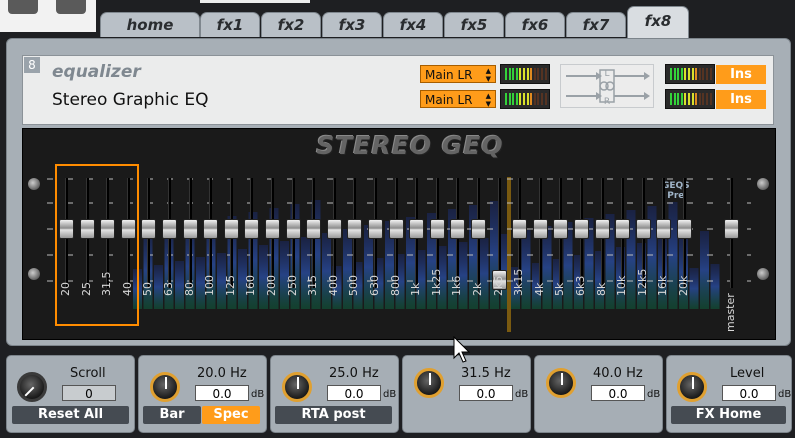 This screenshot has width=795, height=438. I want to click on band-label: 50, so click(148, 289).